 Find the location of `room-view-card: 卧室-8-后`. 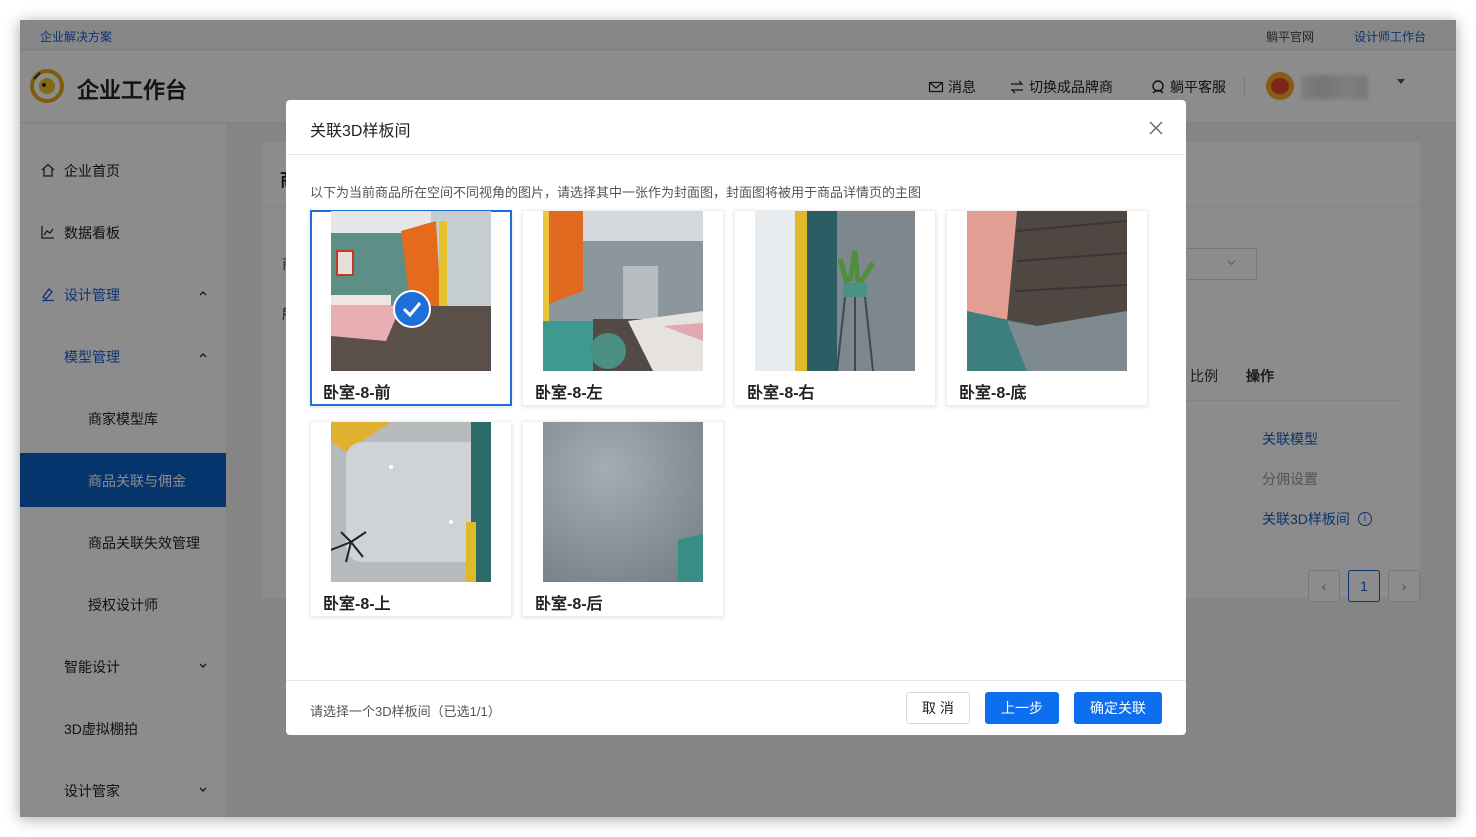

room-view-card: 卧室-8-后 is located at coordinates (623, 519).